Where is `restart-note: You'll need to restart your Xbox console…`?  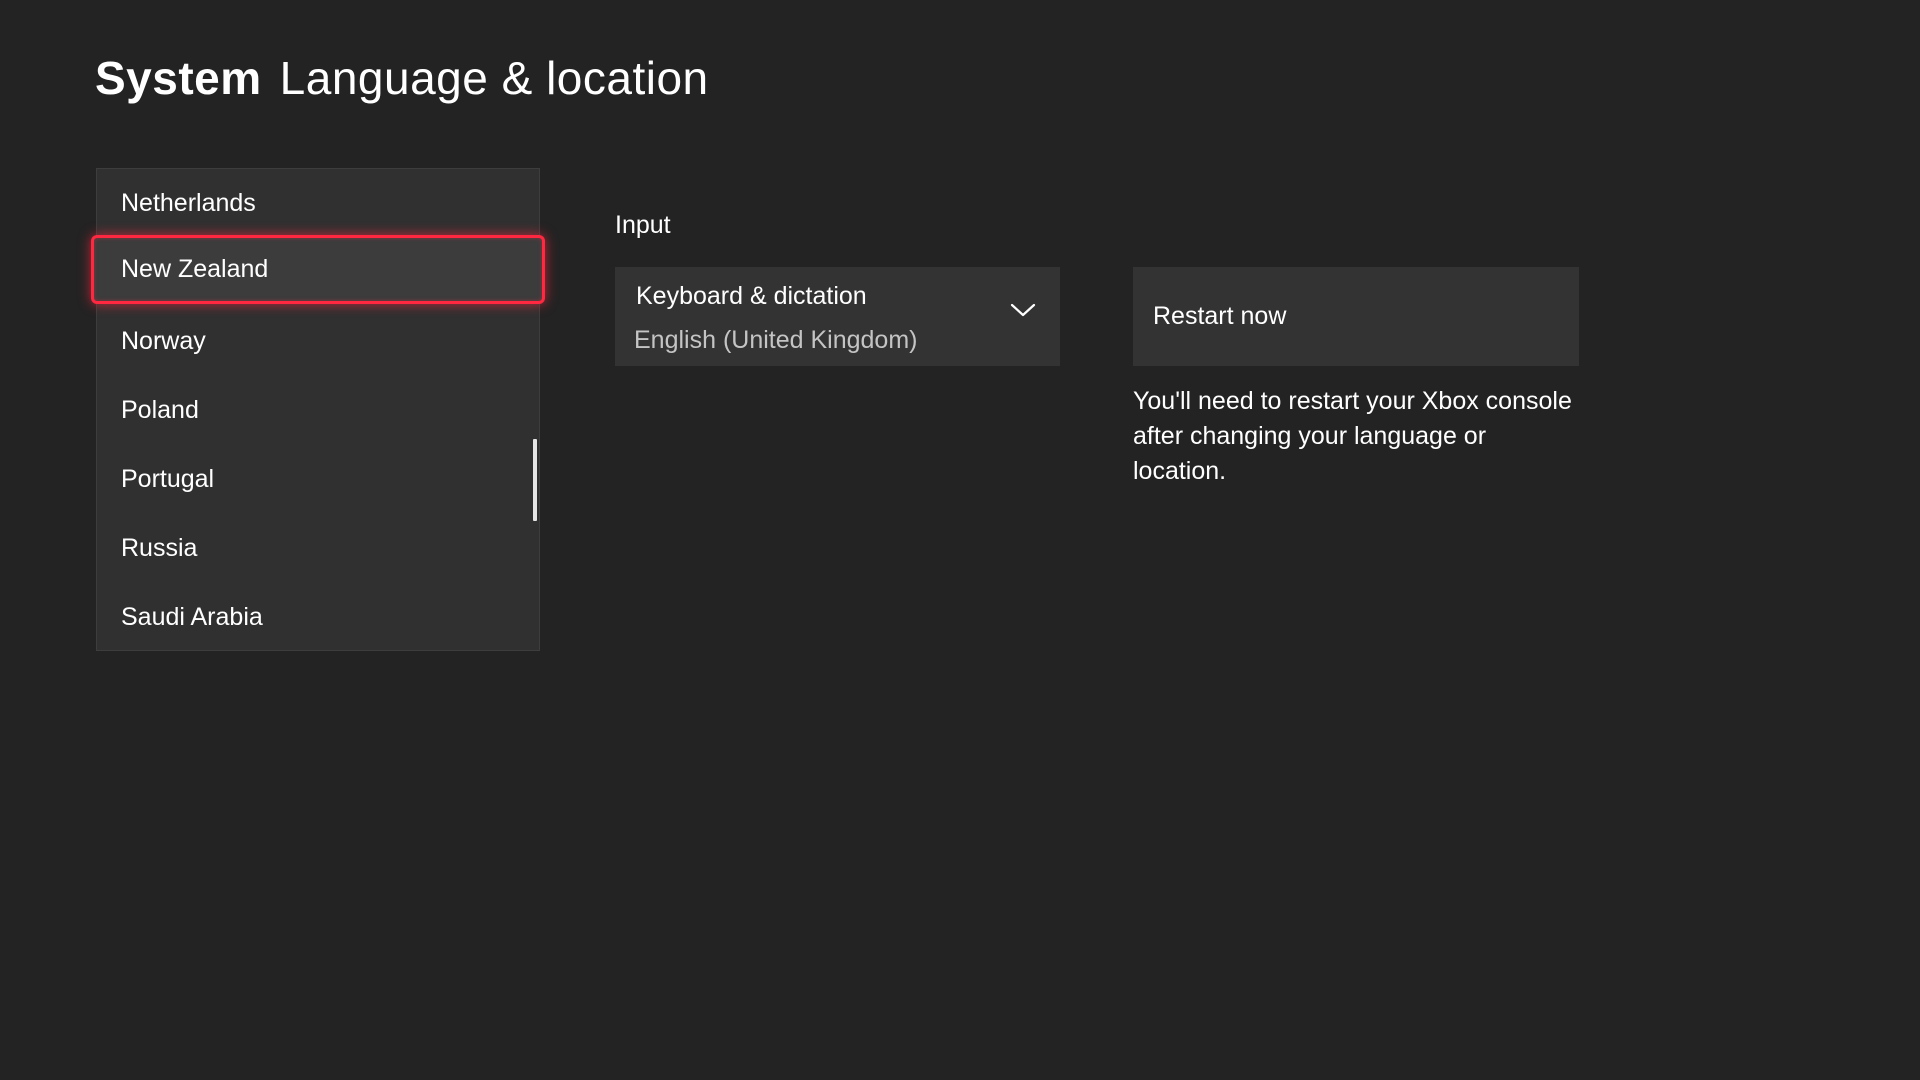
restart-note: You'll need to restart your Xbox console… is located at coordinates (1352, 436).